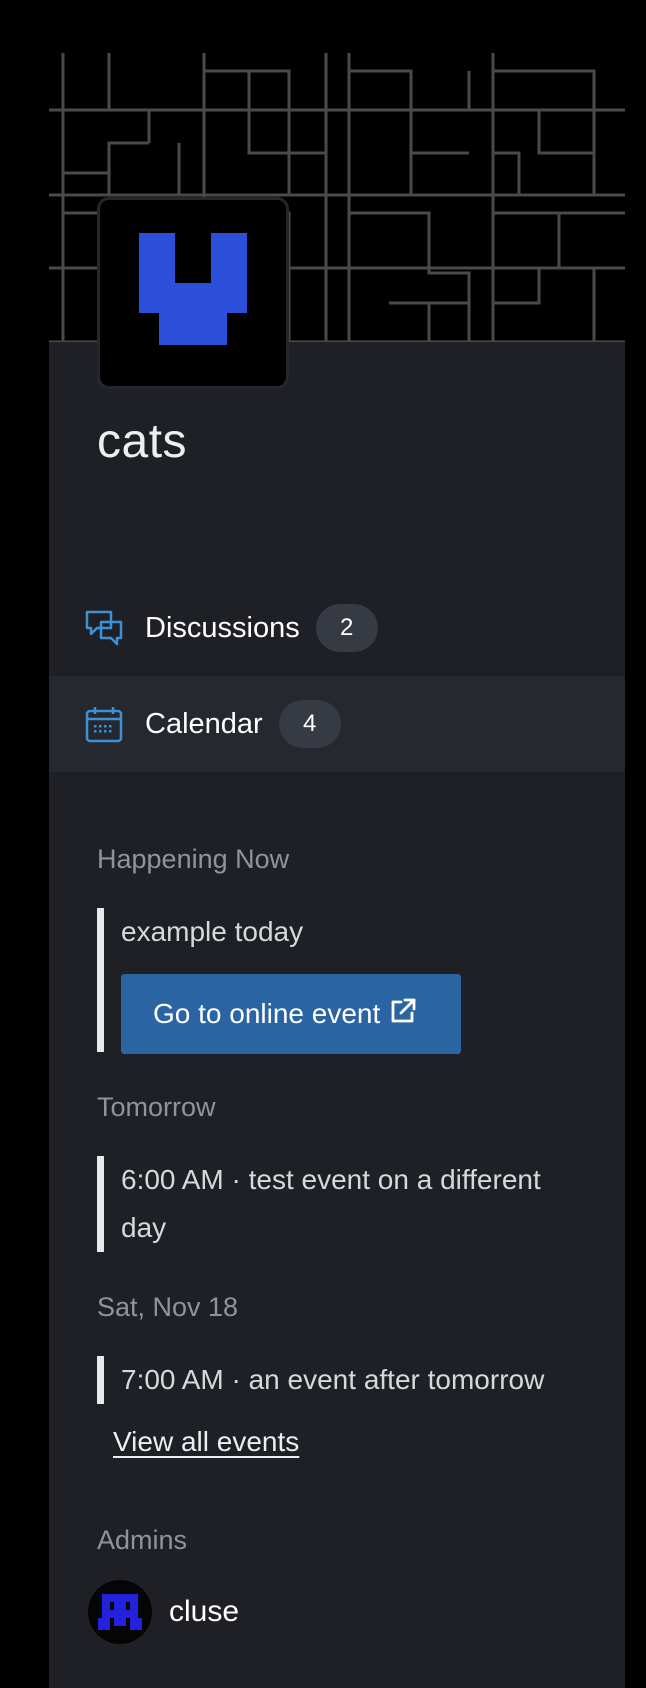 The height and width of the screenshot is (1688, 646). I want to click on chat-bubbles-icon, so click(104, 628).